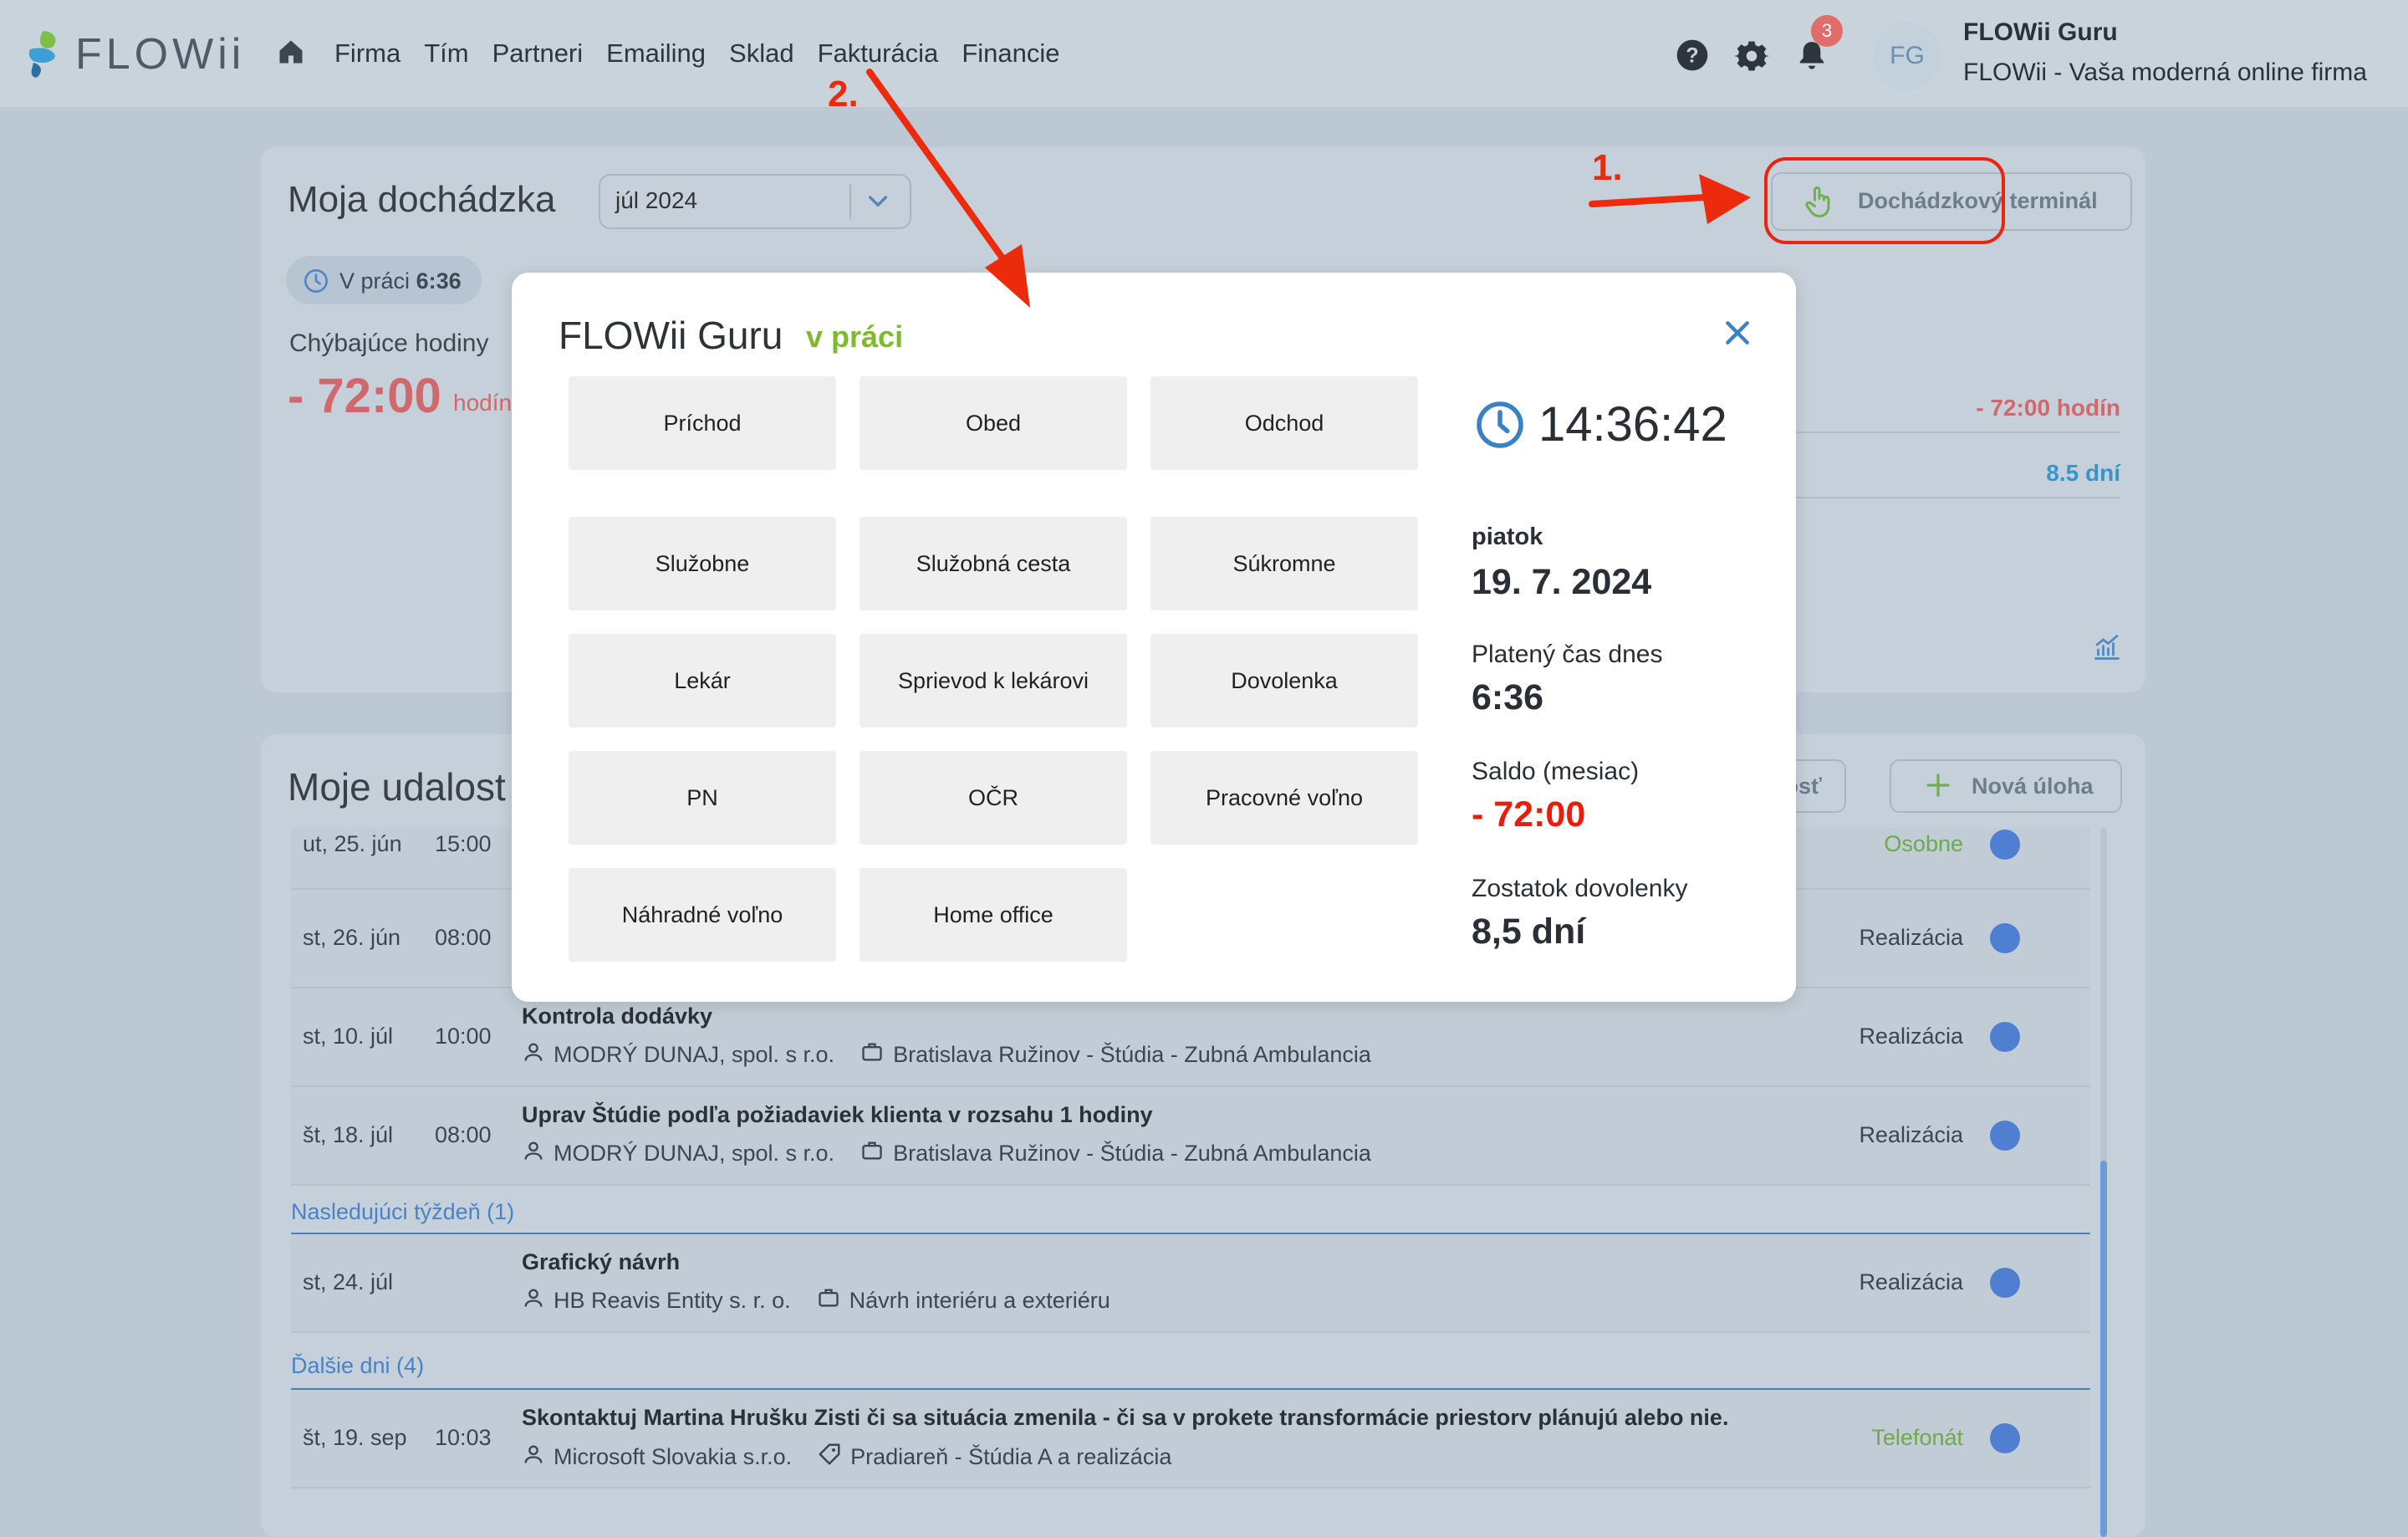  I want to click on event-time: 10:03, so click(464, 1437).